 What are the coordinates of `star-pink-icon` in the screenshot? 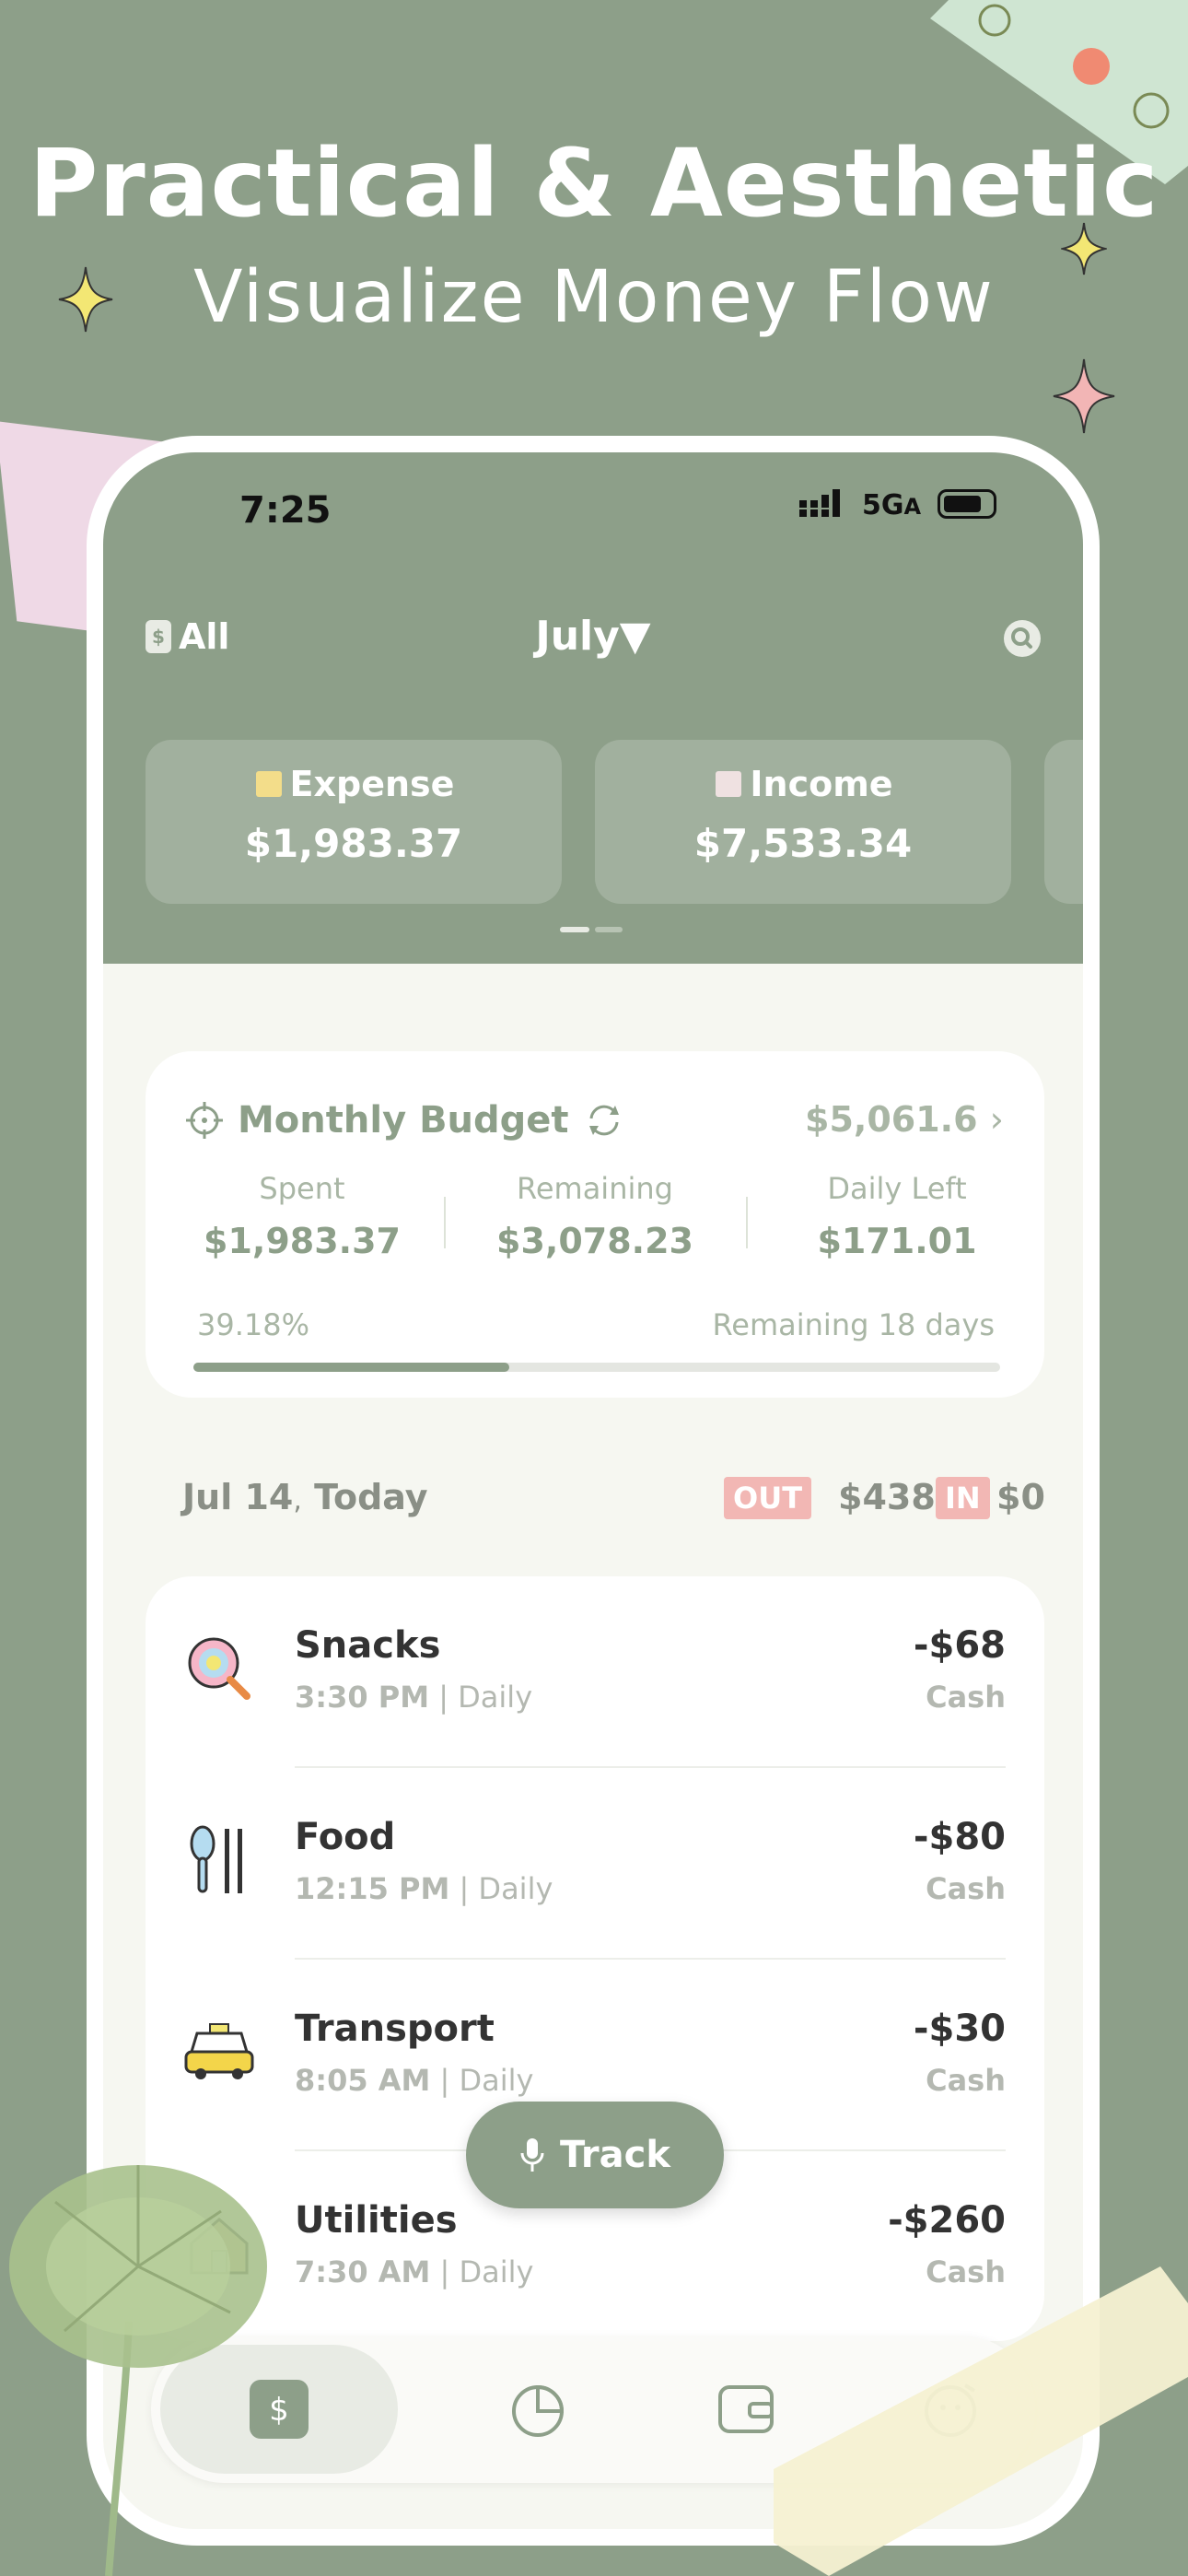 It's located at (1084, 396).